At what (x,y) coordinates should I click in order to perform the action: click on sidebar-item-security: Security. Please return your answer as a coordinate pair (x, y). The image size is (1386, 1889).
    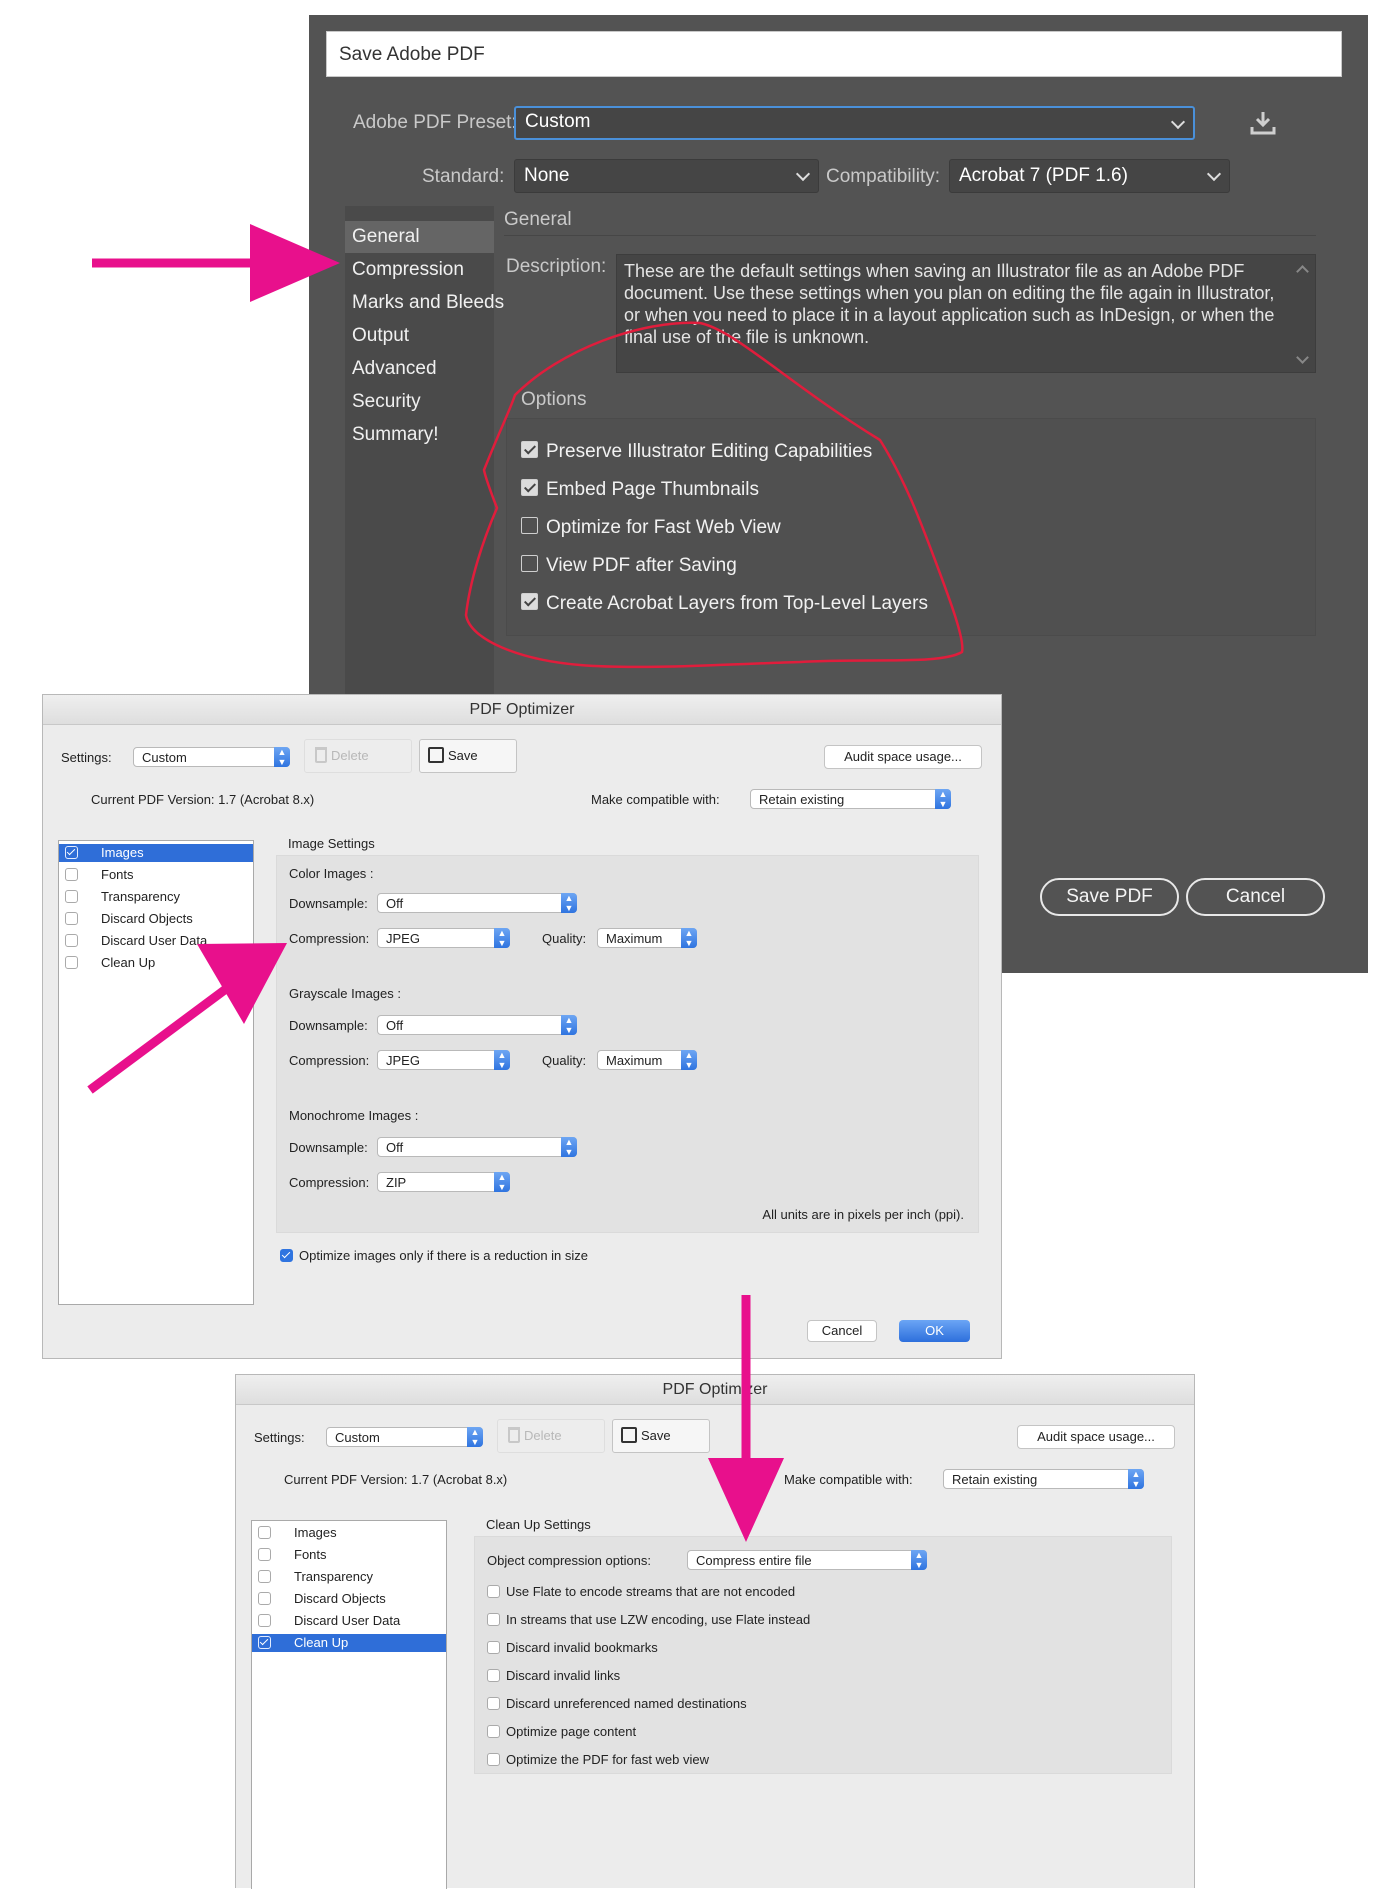
    Looking at the image, I should click on (419, 402).